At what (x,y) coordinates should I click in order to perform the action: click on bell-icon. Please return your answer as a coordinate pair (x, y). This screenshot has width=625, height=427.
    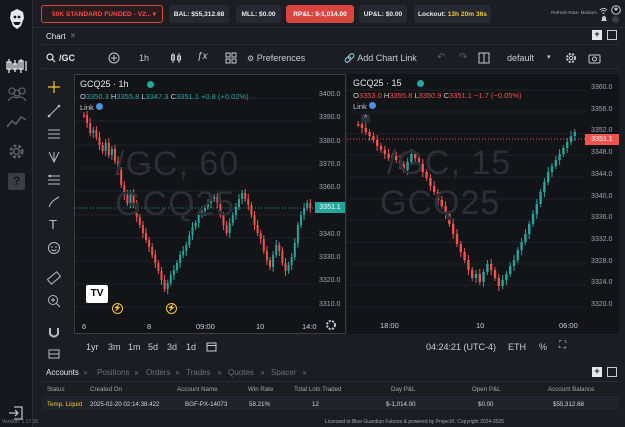
    Looking at the image, I should click on (604, 18).